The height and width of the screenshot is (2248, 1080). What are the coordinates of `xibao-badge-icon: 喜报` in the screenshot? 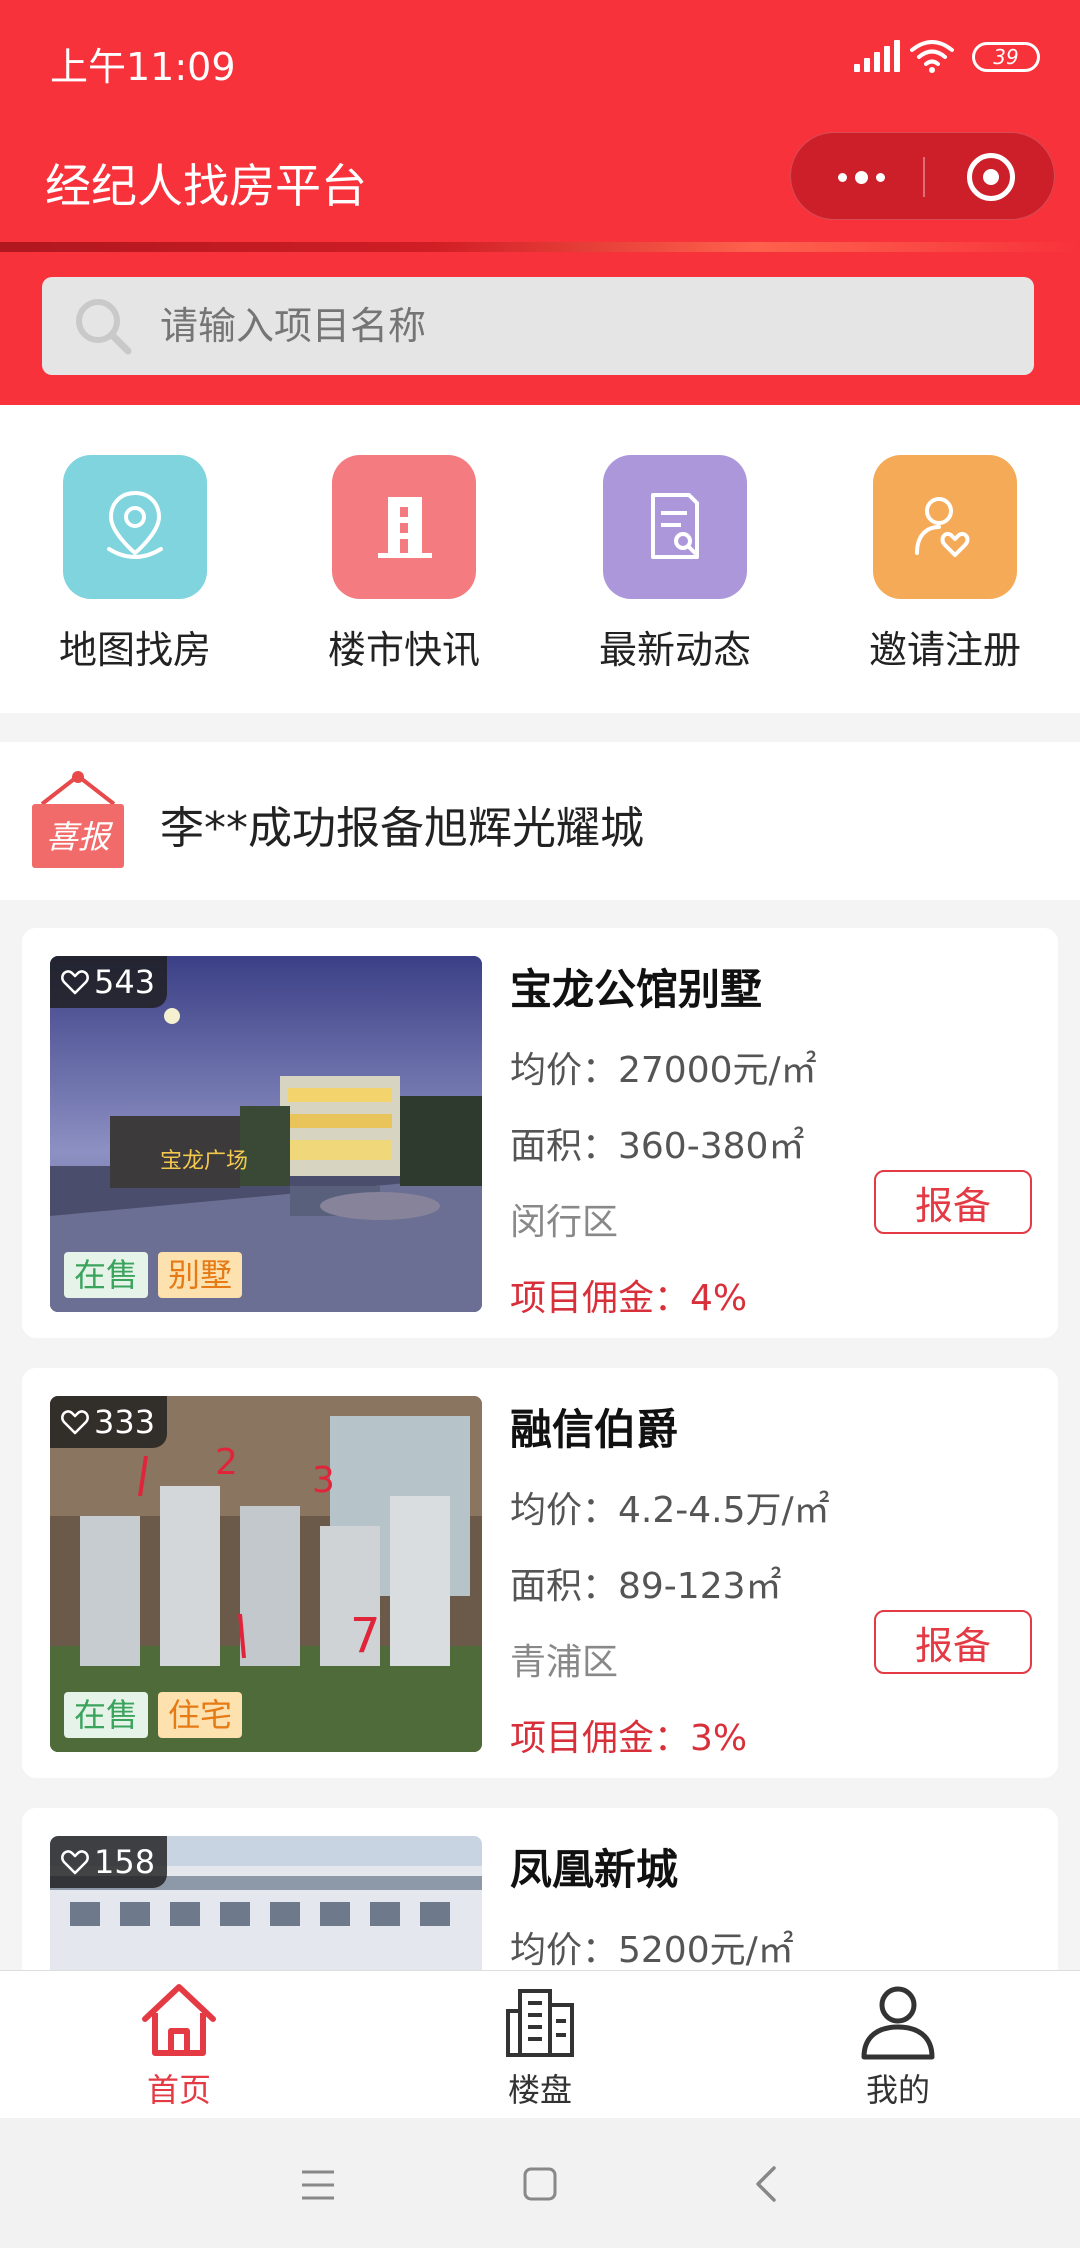 It's located at (78, 819).